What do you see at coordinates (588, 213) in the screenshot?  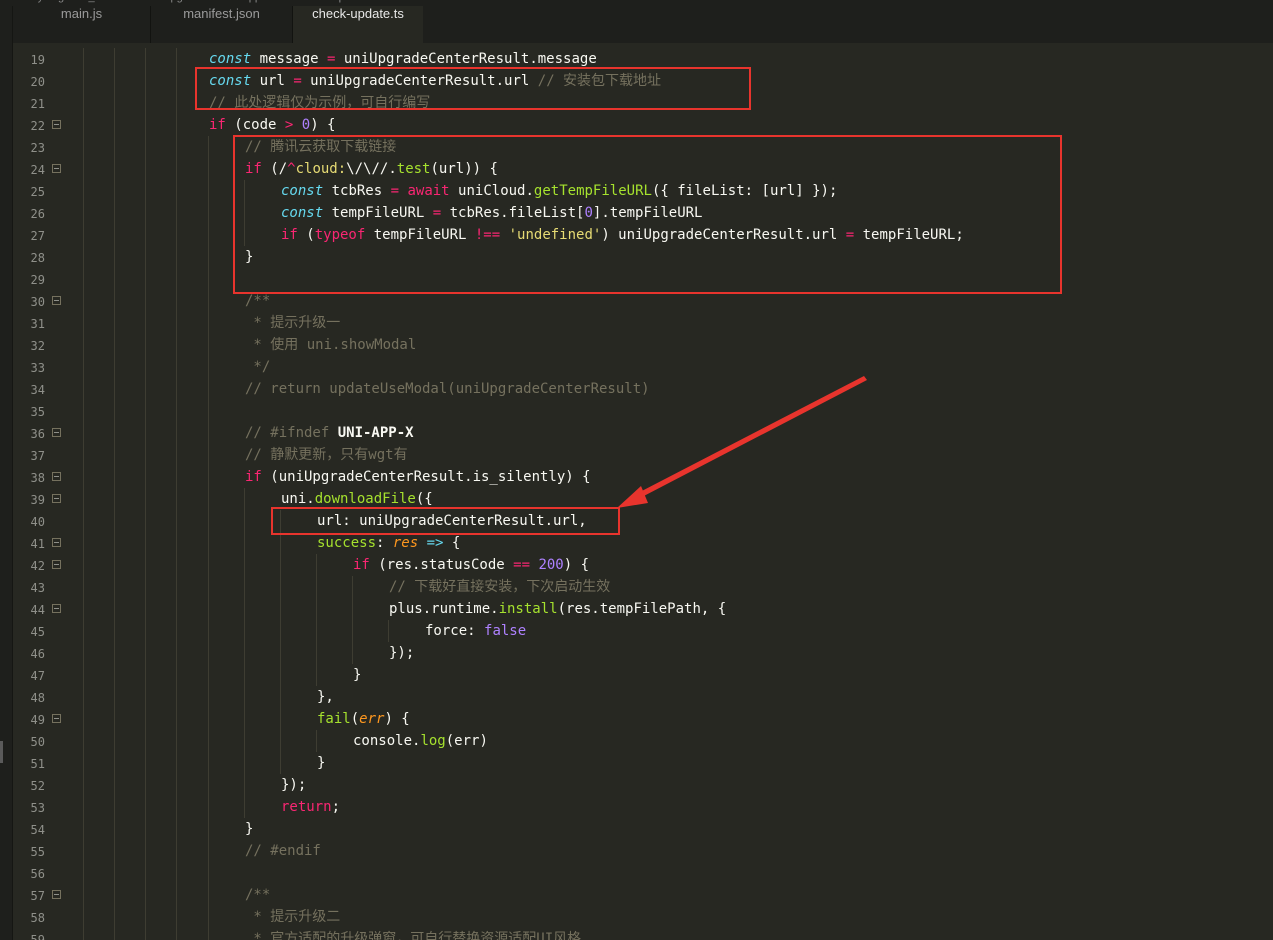 I see `code-token: 0` at bounding box center [588, 213].